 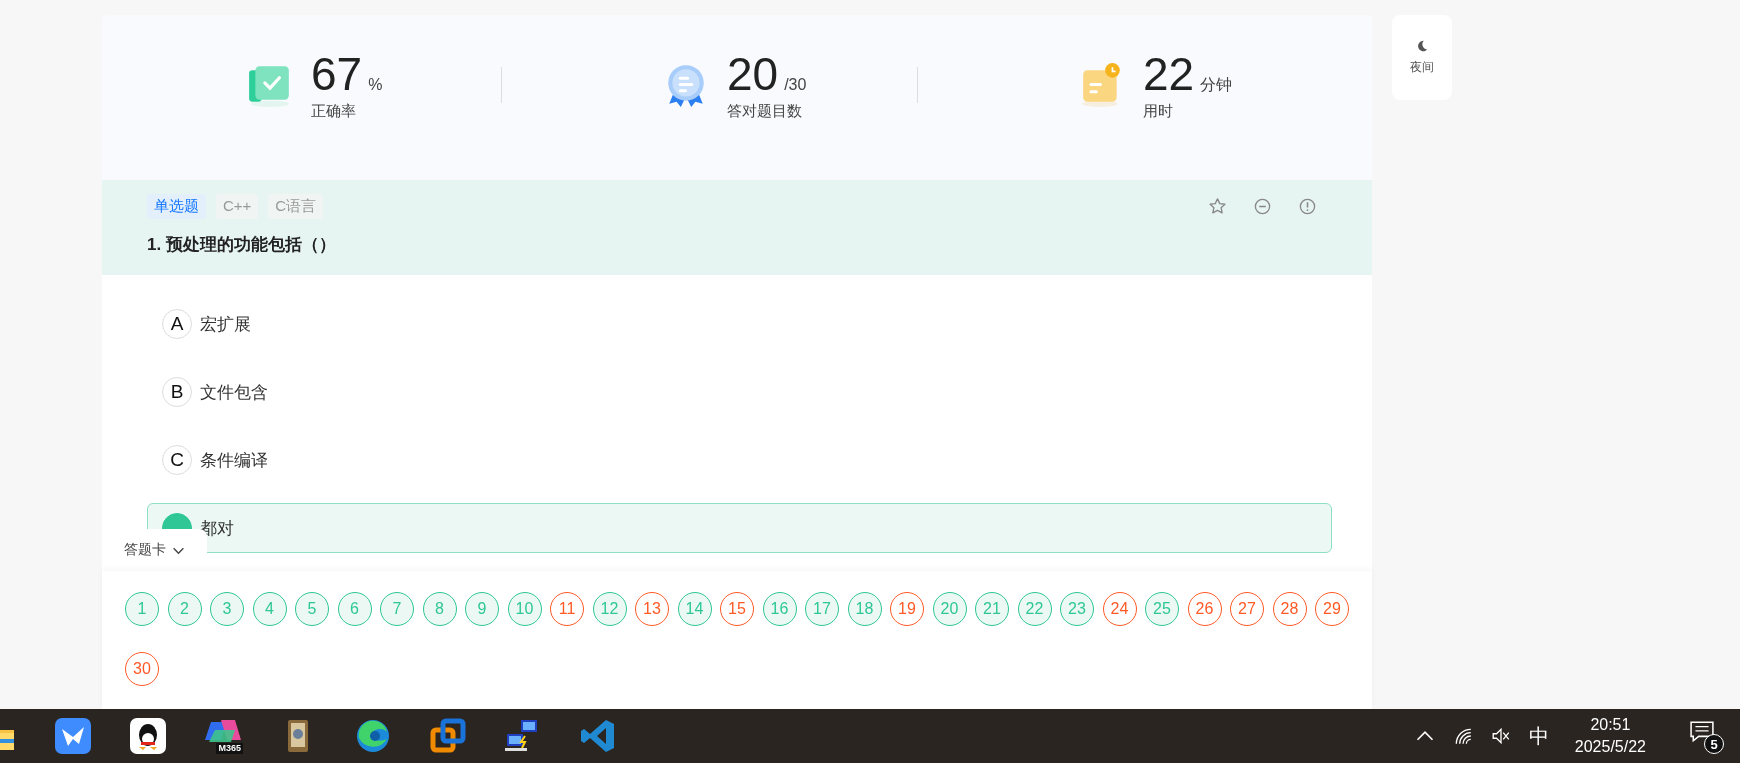 I want to click on question-number-button: 27, so click(x=1247, y=609).